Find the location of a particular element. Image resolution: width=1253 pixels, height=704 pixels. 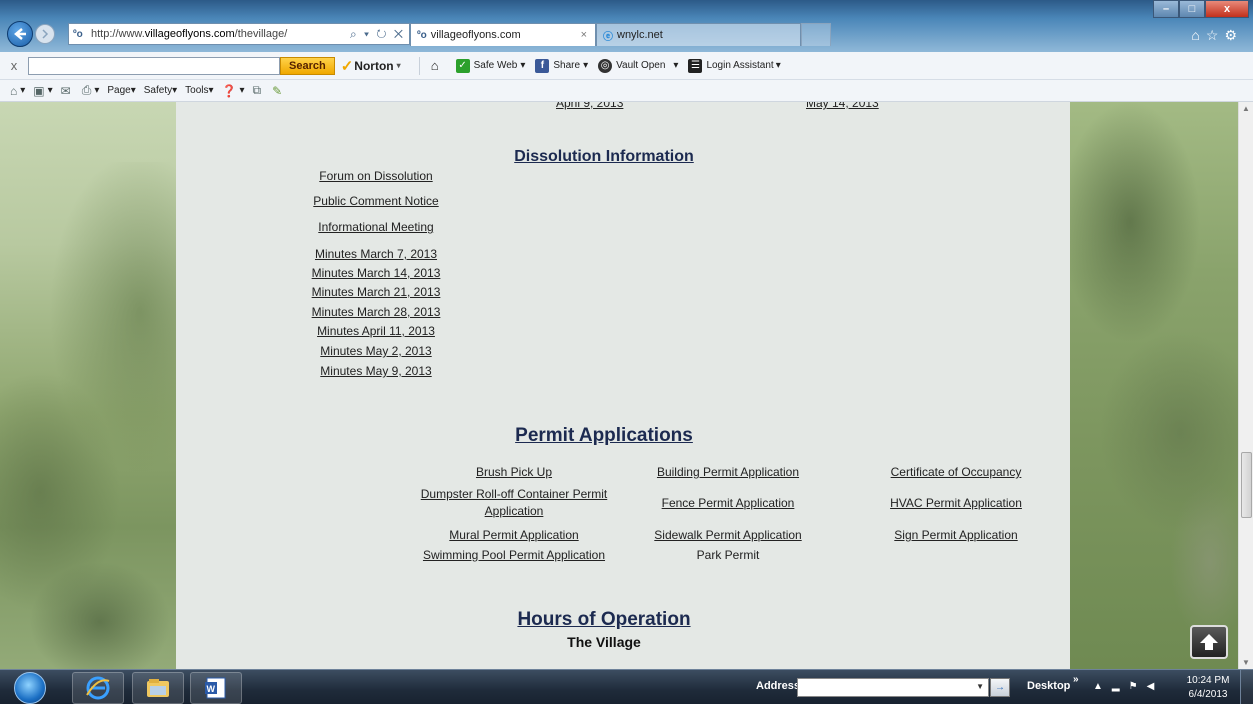

svg-text: W is located at coordinates (211, 689).